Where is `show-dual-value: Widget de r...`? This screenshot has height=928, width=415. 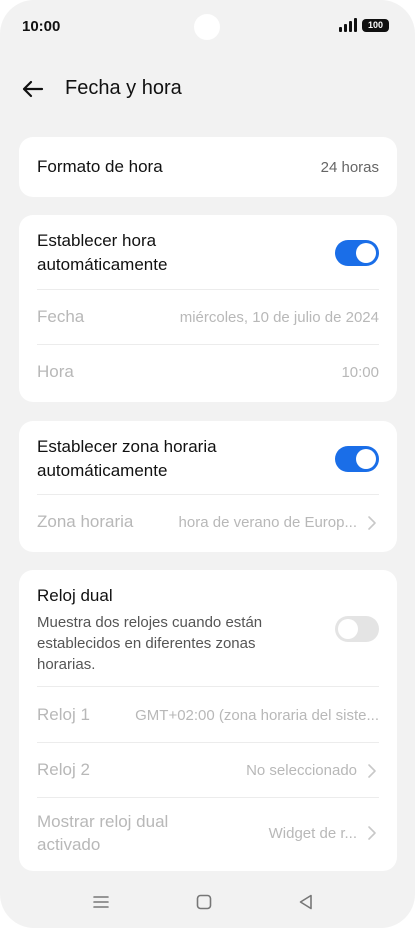 show-dual-value: Widget de r... is located at coordinates (312, 833).